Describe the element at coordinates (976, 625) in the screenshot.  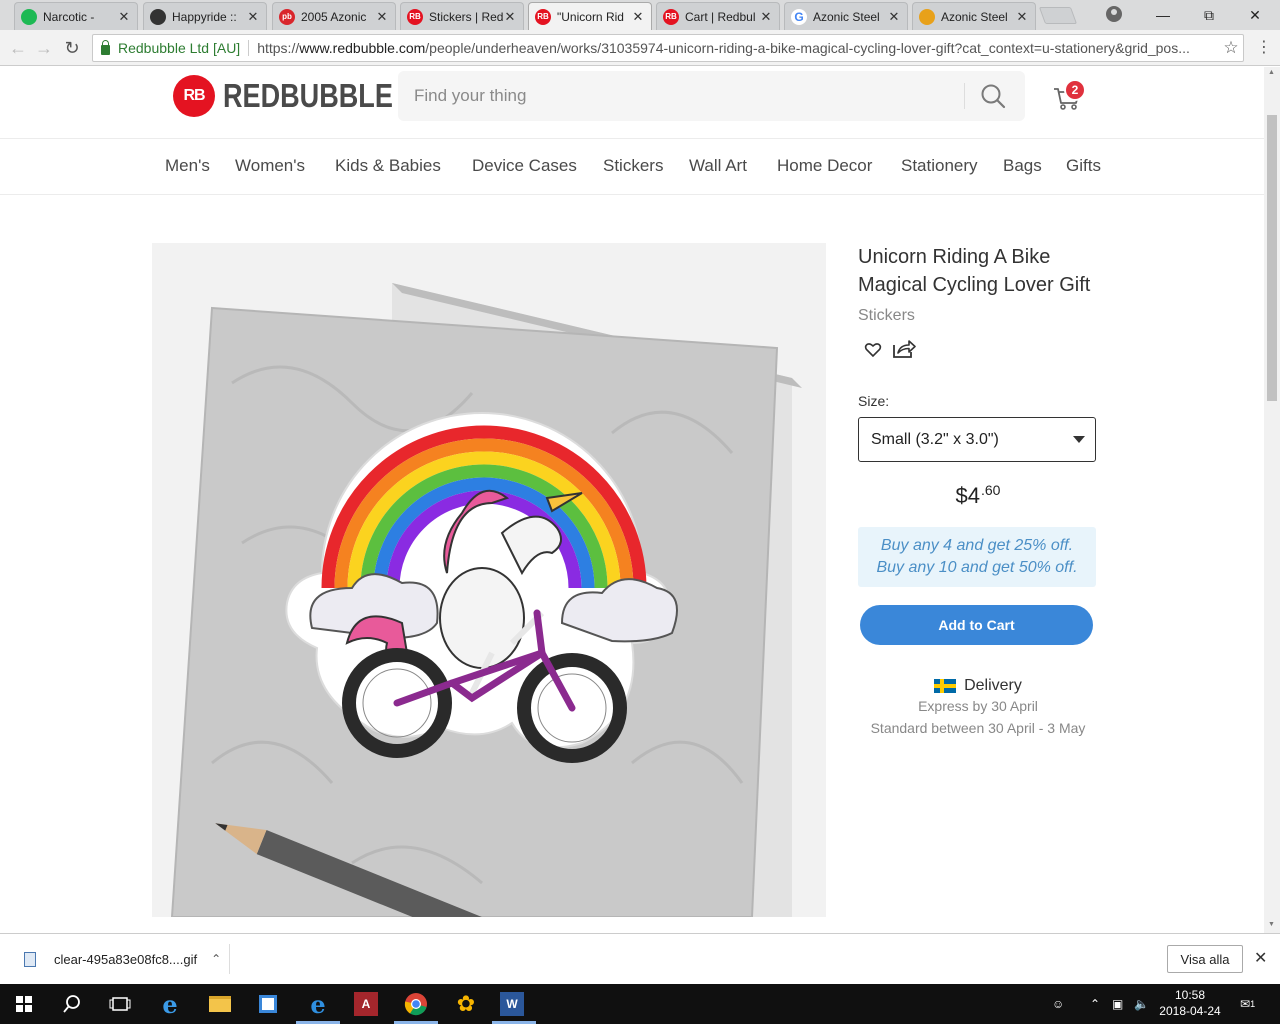
I see `add-to-cart-button: Add to Cart` at that location.